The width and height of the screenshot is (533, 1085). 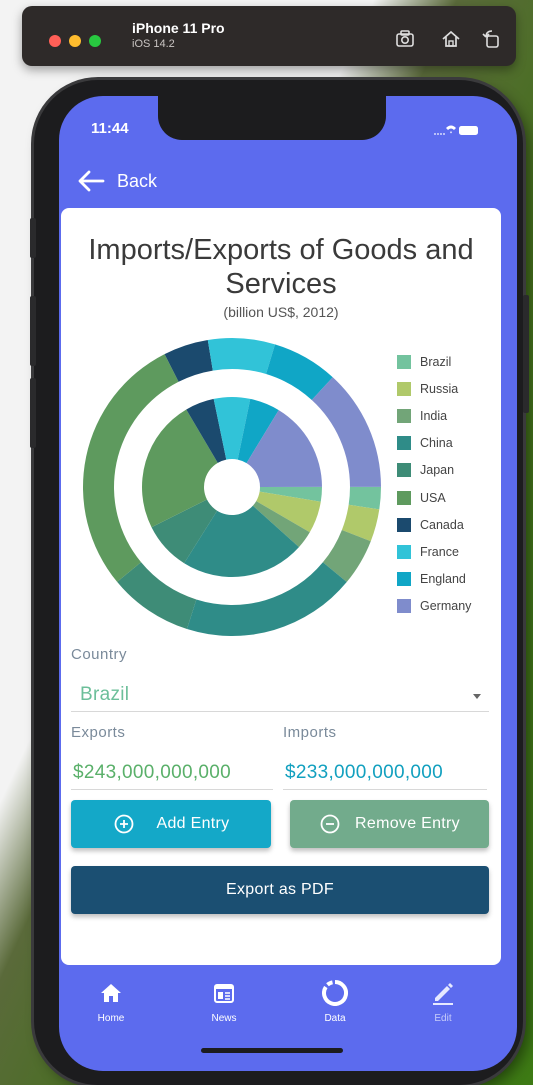 What do you see at coordinates (446, 606) in the screenshot?
I see `legend-label: Germany` at bounding box center [446, 606].